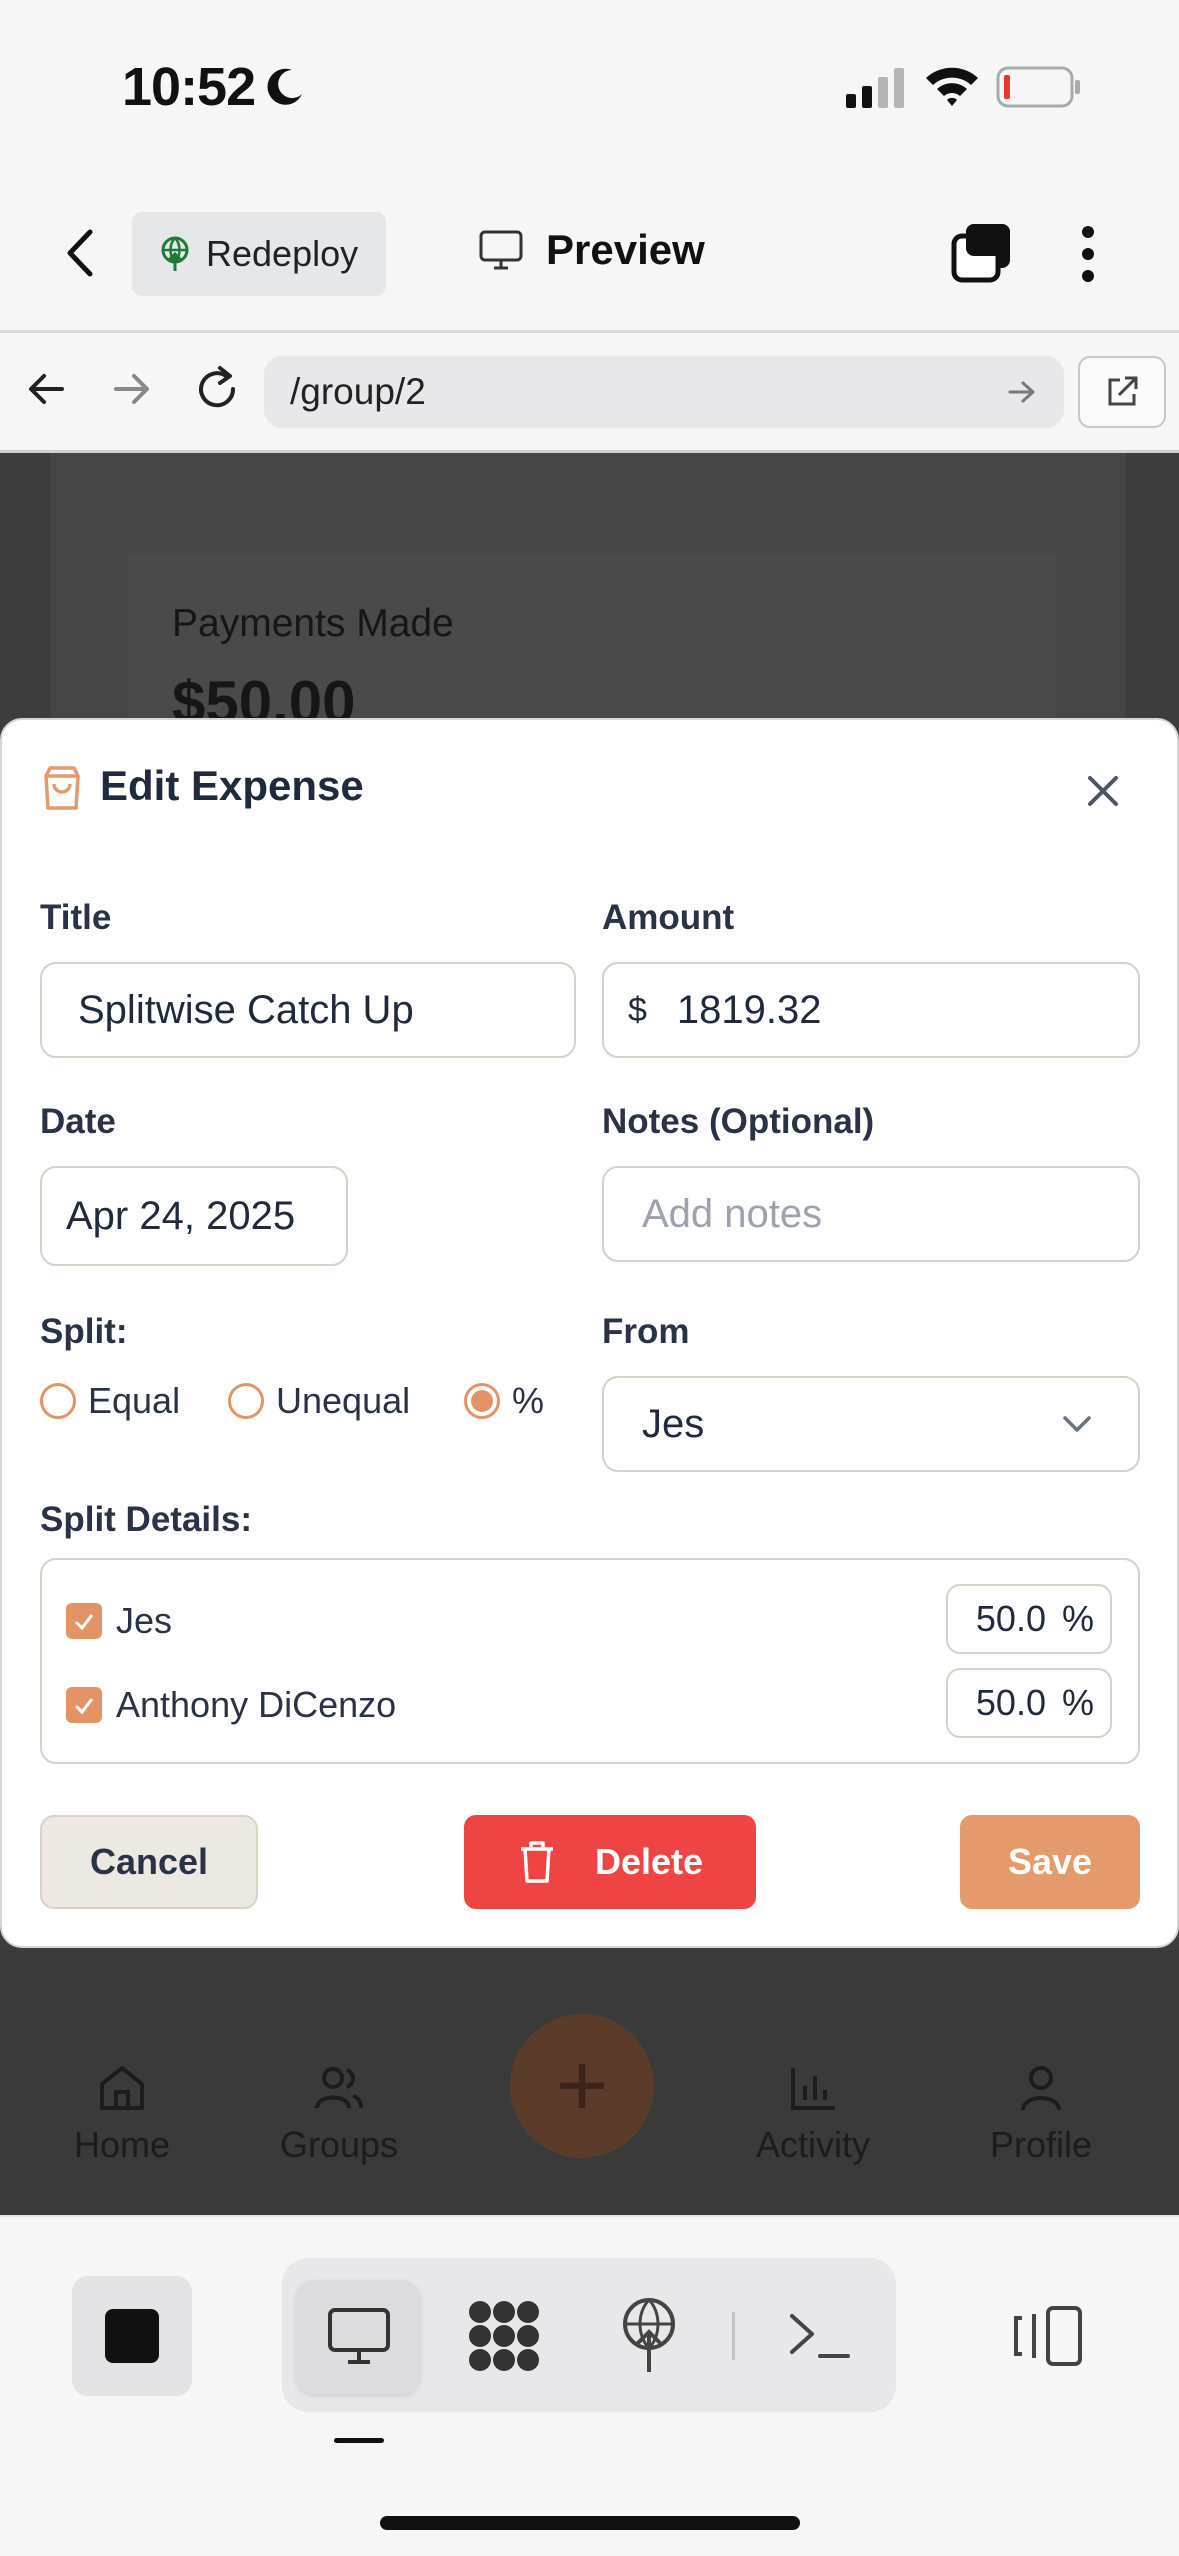 This screenshot has width=1179, height=2556. Describe the element at coordinates (189, 87) in the screenshot. I see `status-time: 10:52` at that location.